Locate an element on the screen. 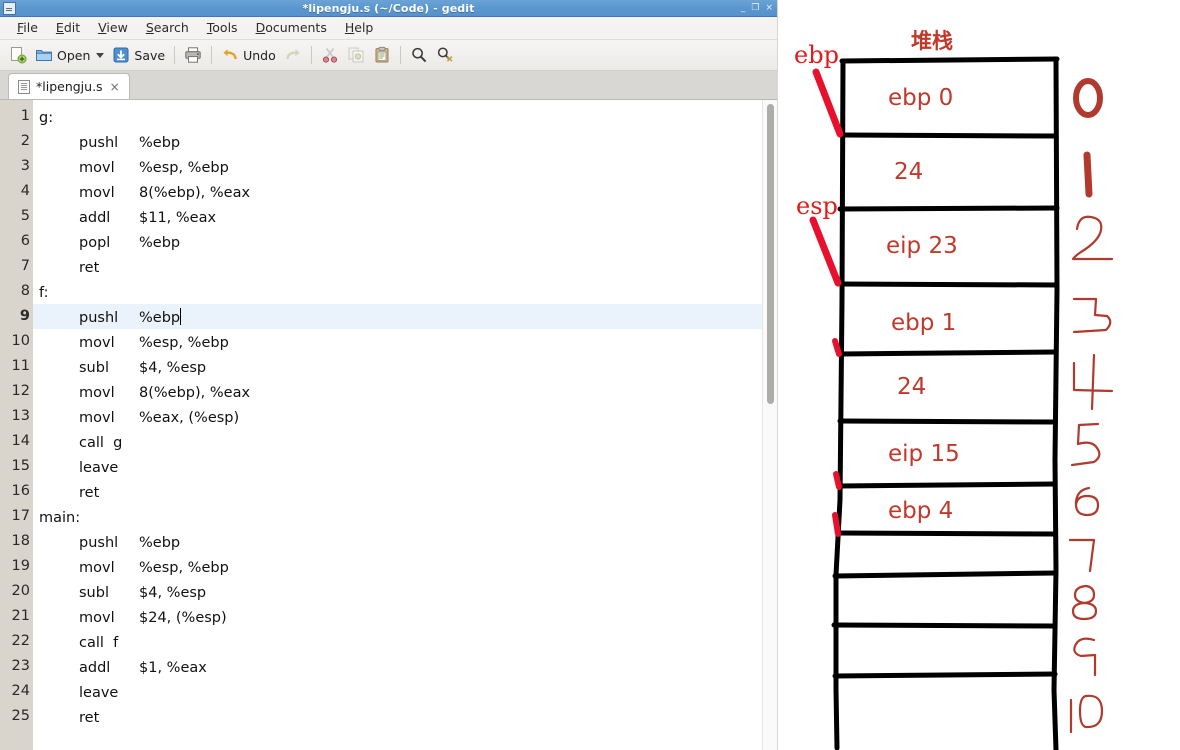 The width and height of the screenshot is (1180, 750). find-button is located at coordinates (419, 55).